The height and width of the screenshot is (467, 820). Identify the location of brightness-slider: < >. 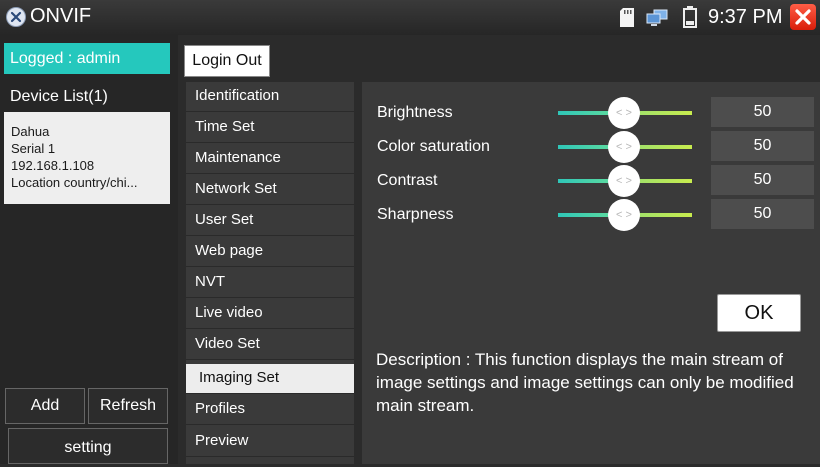
(625, 113).